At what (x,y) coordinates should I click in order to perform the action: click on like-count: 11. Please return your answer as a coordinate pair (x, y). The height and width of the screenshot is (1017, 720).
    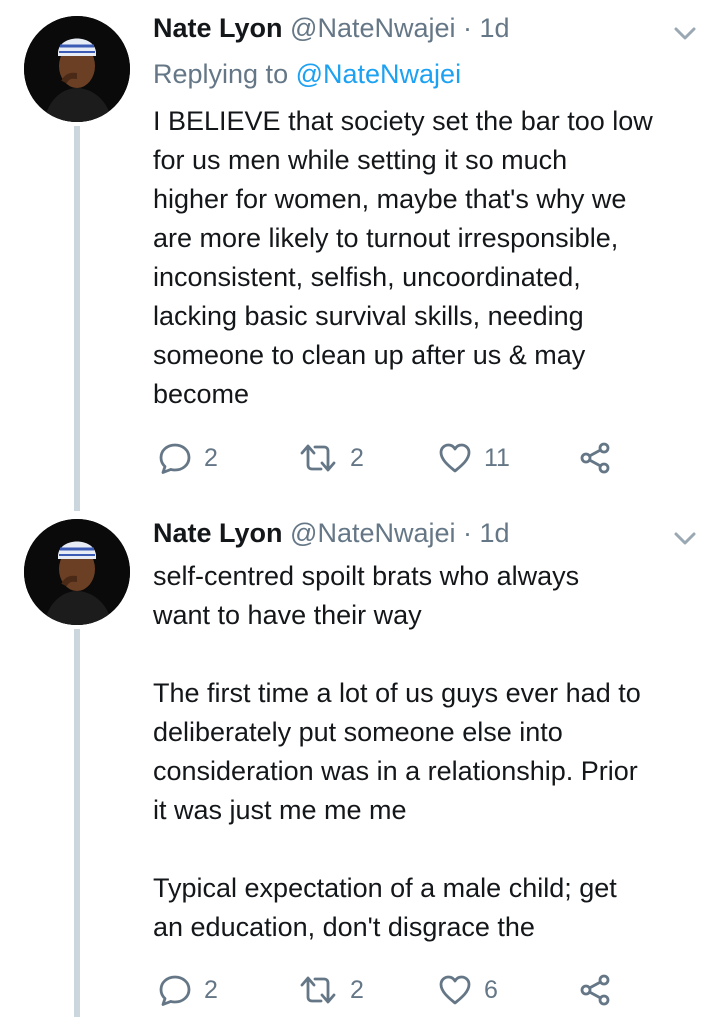
    Looking at the image, I should click on (497, 457).